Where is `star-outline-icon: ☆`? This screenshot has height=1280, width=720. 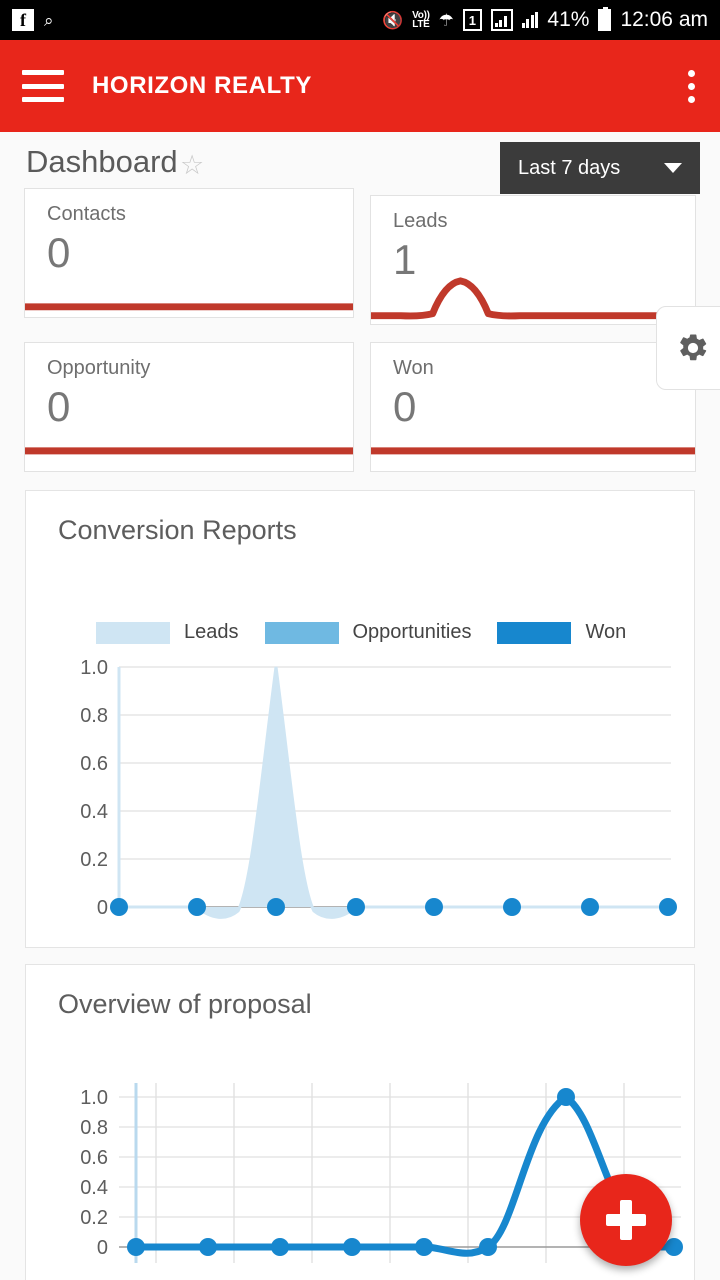
star-outline-icon: ☆ is located at coordinates (192, 165).